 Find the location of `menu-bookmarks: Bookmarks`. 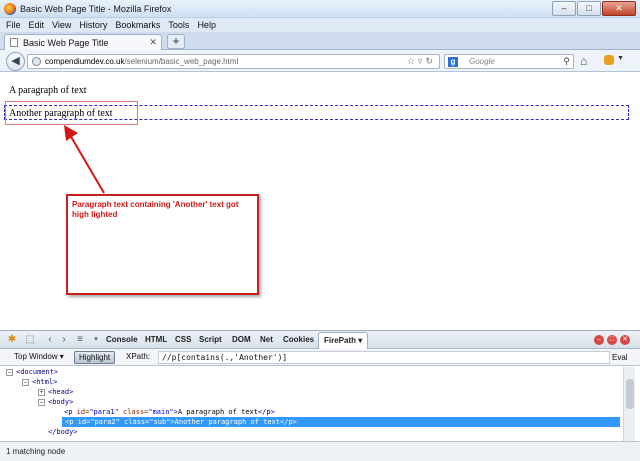

menu-bookmarks: Bookmarks is located at coordinates (137, 25).